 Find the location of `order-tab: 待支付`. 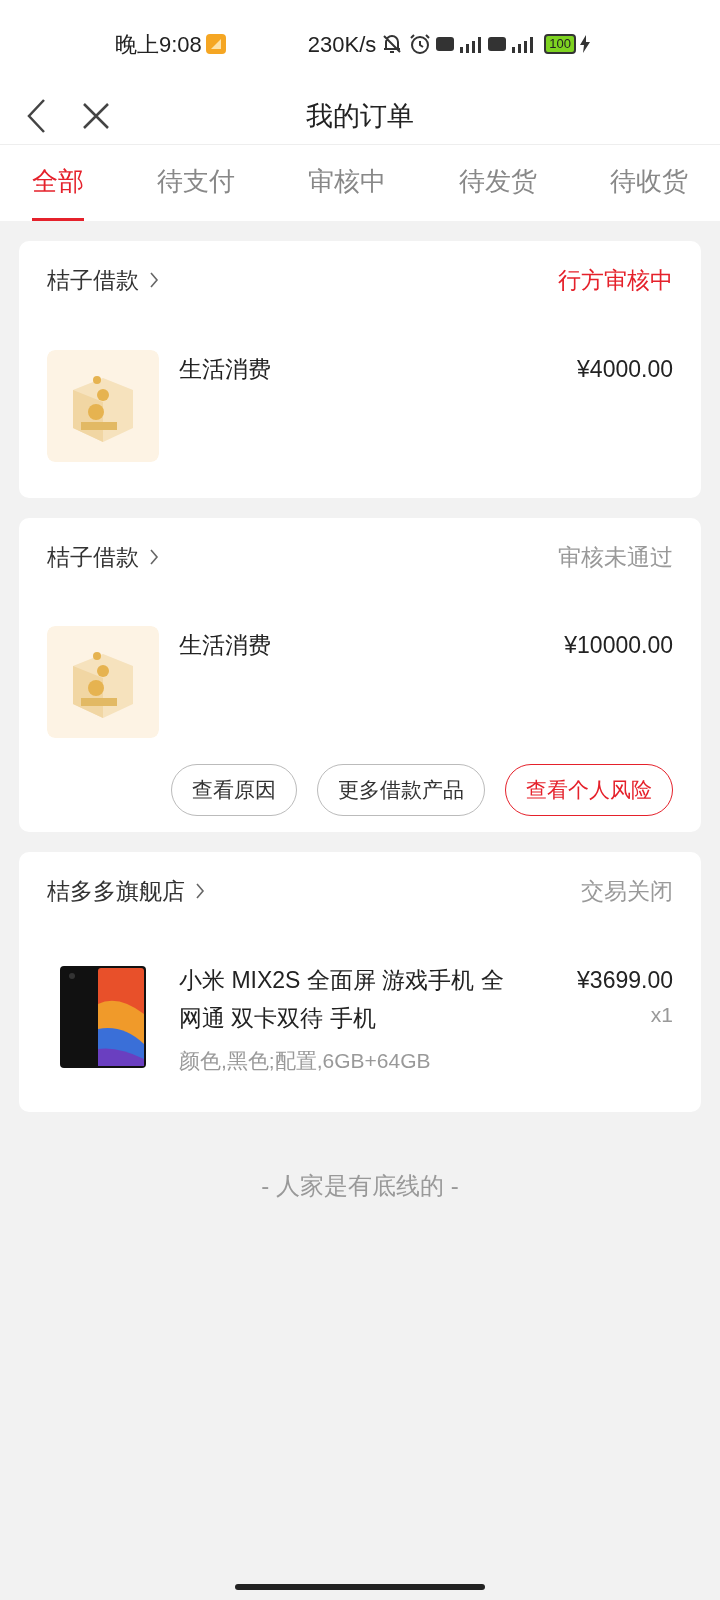

order-tab: 待支付 is located at coordinates (196, 183).